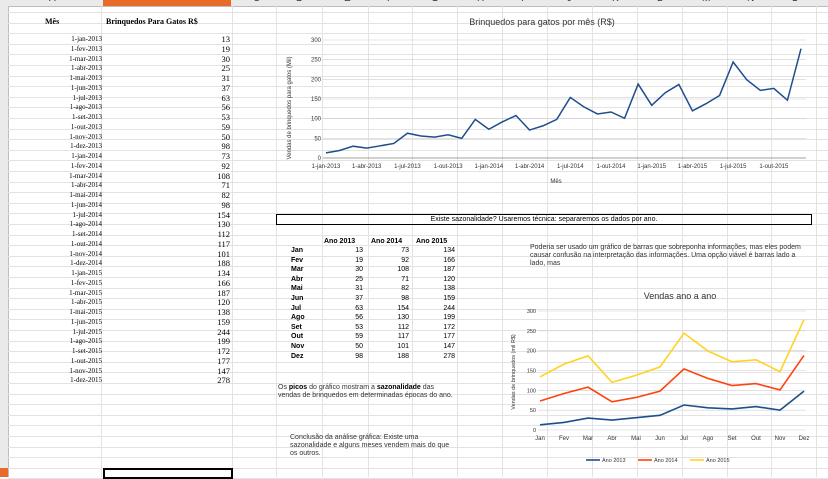  What do you see at coordinates (66, 312) in the screenshot?
I see `date-cell: 1-mai-2015` at bounding box center [66, 312].